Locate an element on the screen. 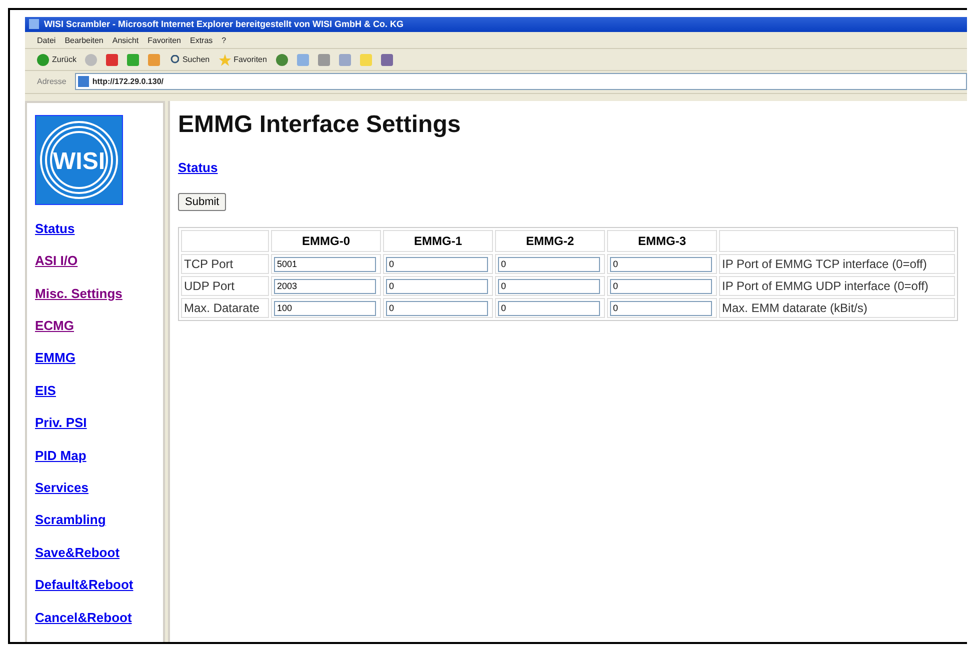  sidebar-link: Scrambling is located at coordinates (70, 520).